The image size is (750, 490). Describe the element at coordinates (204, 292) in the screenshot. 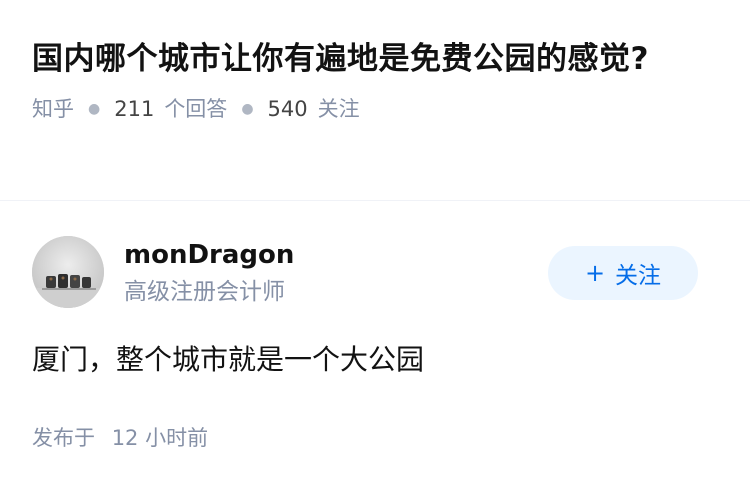

I see `author-headline: 高级注册会计师` at that location.